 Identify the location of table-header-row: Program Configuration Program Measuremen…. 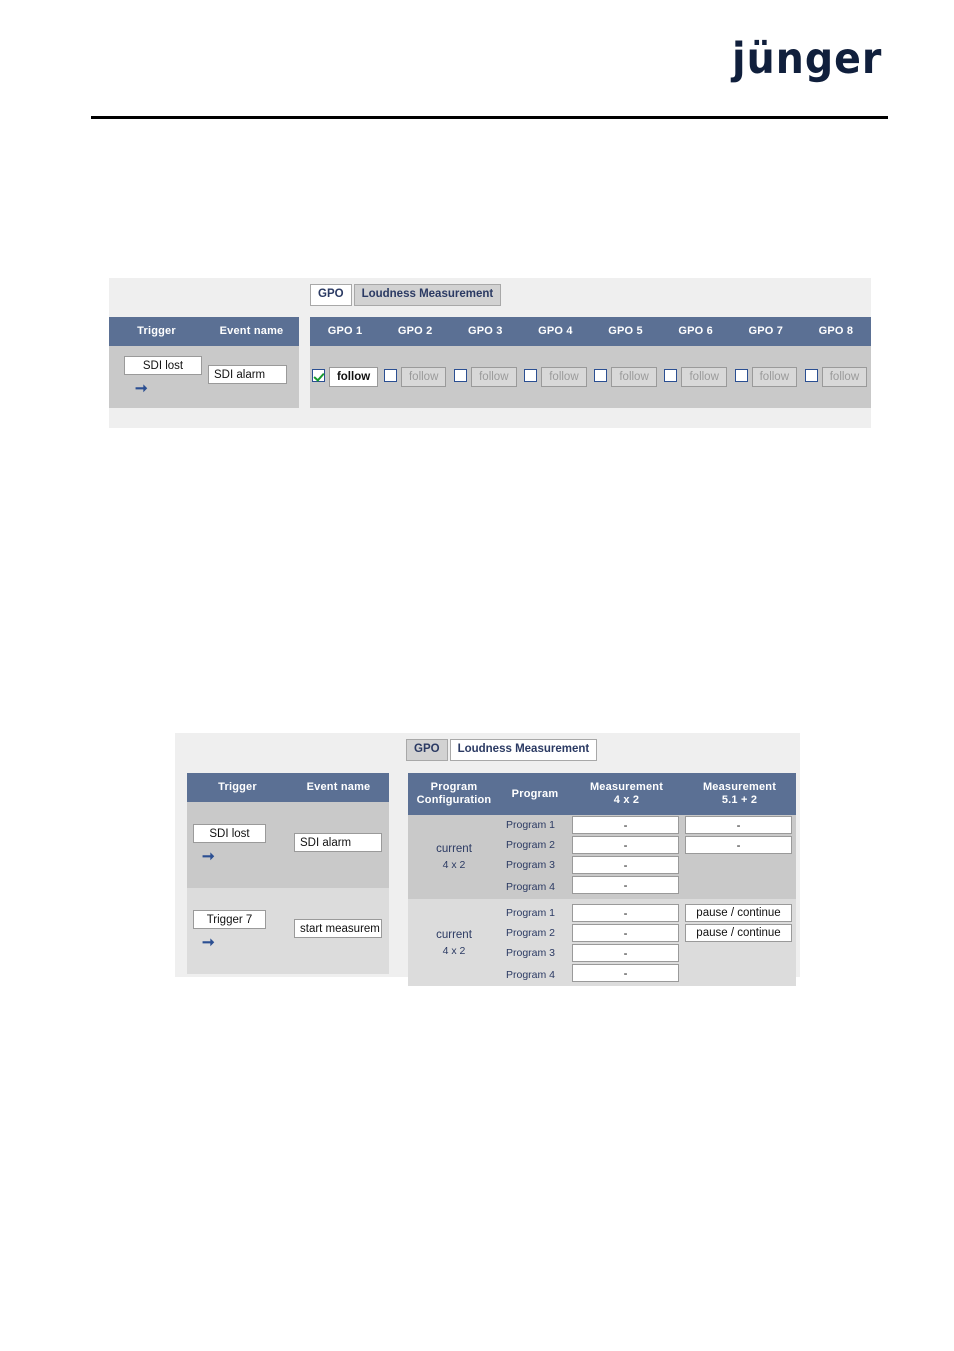
(602, 794).